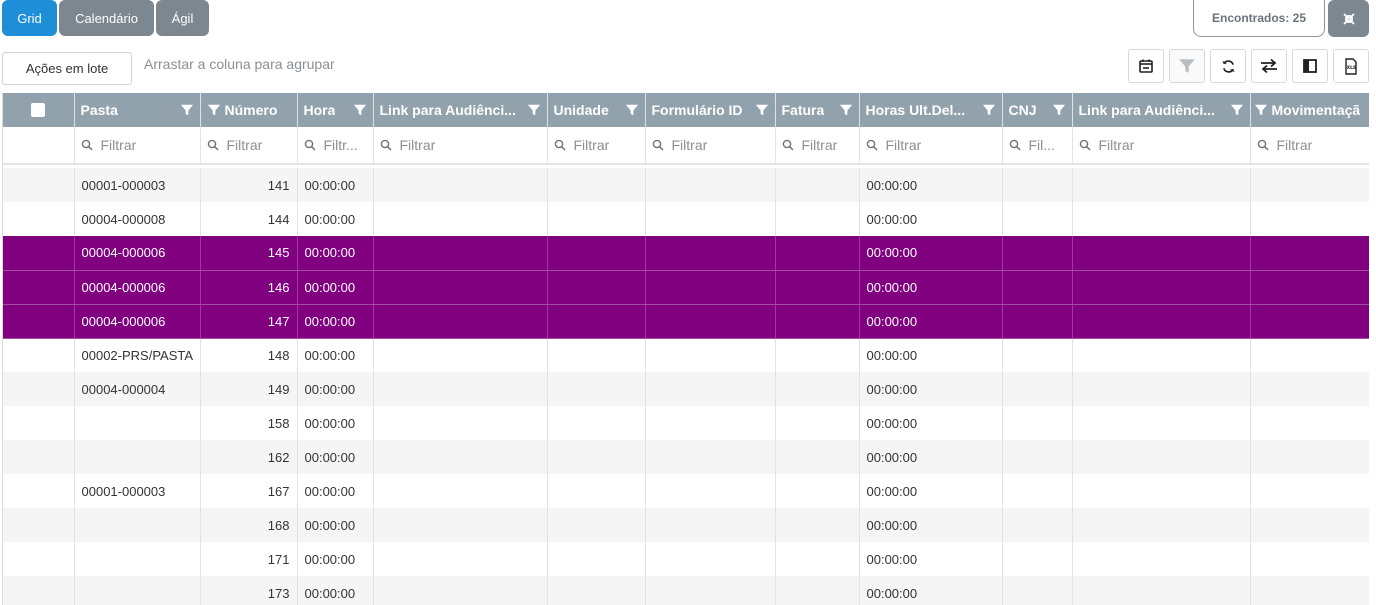 The height and width of the screenshot is (605, 1376). What do you see at coordinates (249, 423) in the screenshot?
I see `cell-numero: 158` at bounding box center [249, 423].